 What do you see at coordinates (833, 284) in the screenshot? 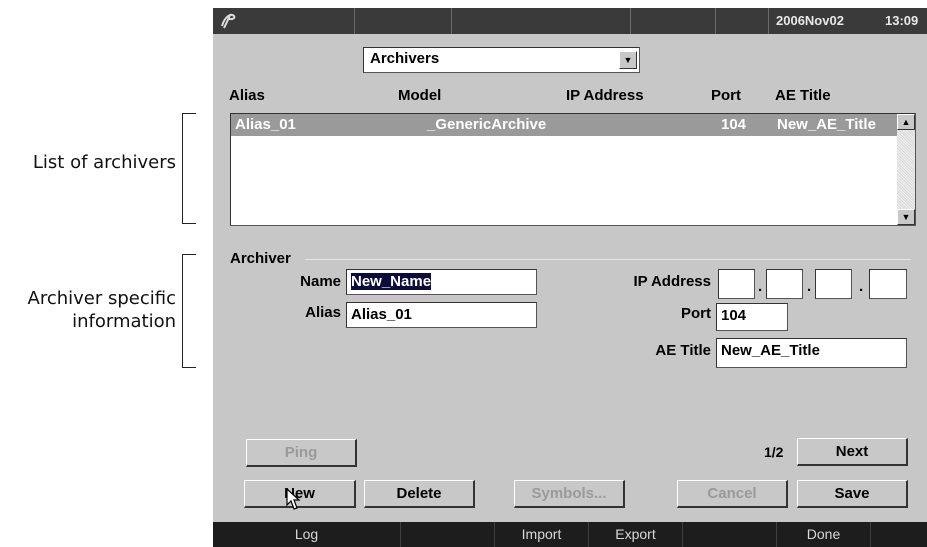
I see `ip-octet-3-field` at bounding box center [833, 284].